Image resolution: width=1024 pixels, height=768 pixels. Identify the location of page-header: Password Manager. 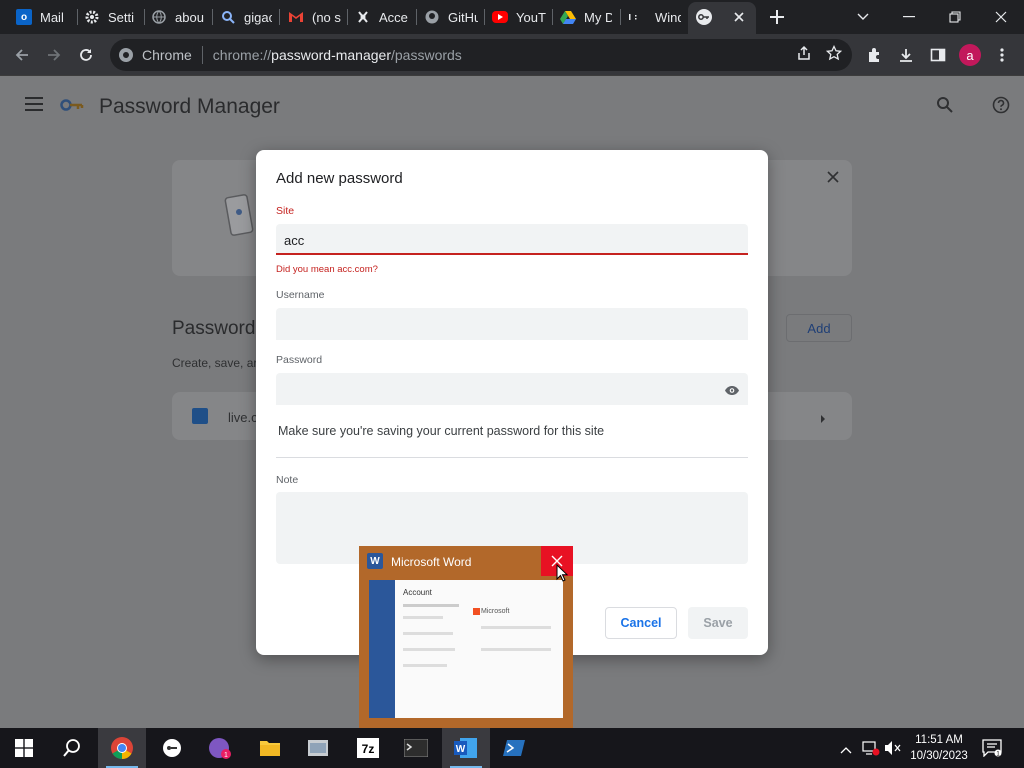
(512, 106).